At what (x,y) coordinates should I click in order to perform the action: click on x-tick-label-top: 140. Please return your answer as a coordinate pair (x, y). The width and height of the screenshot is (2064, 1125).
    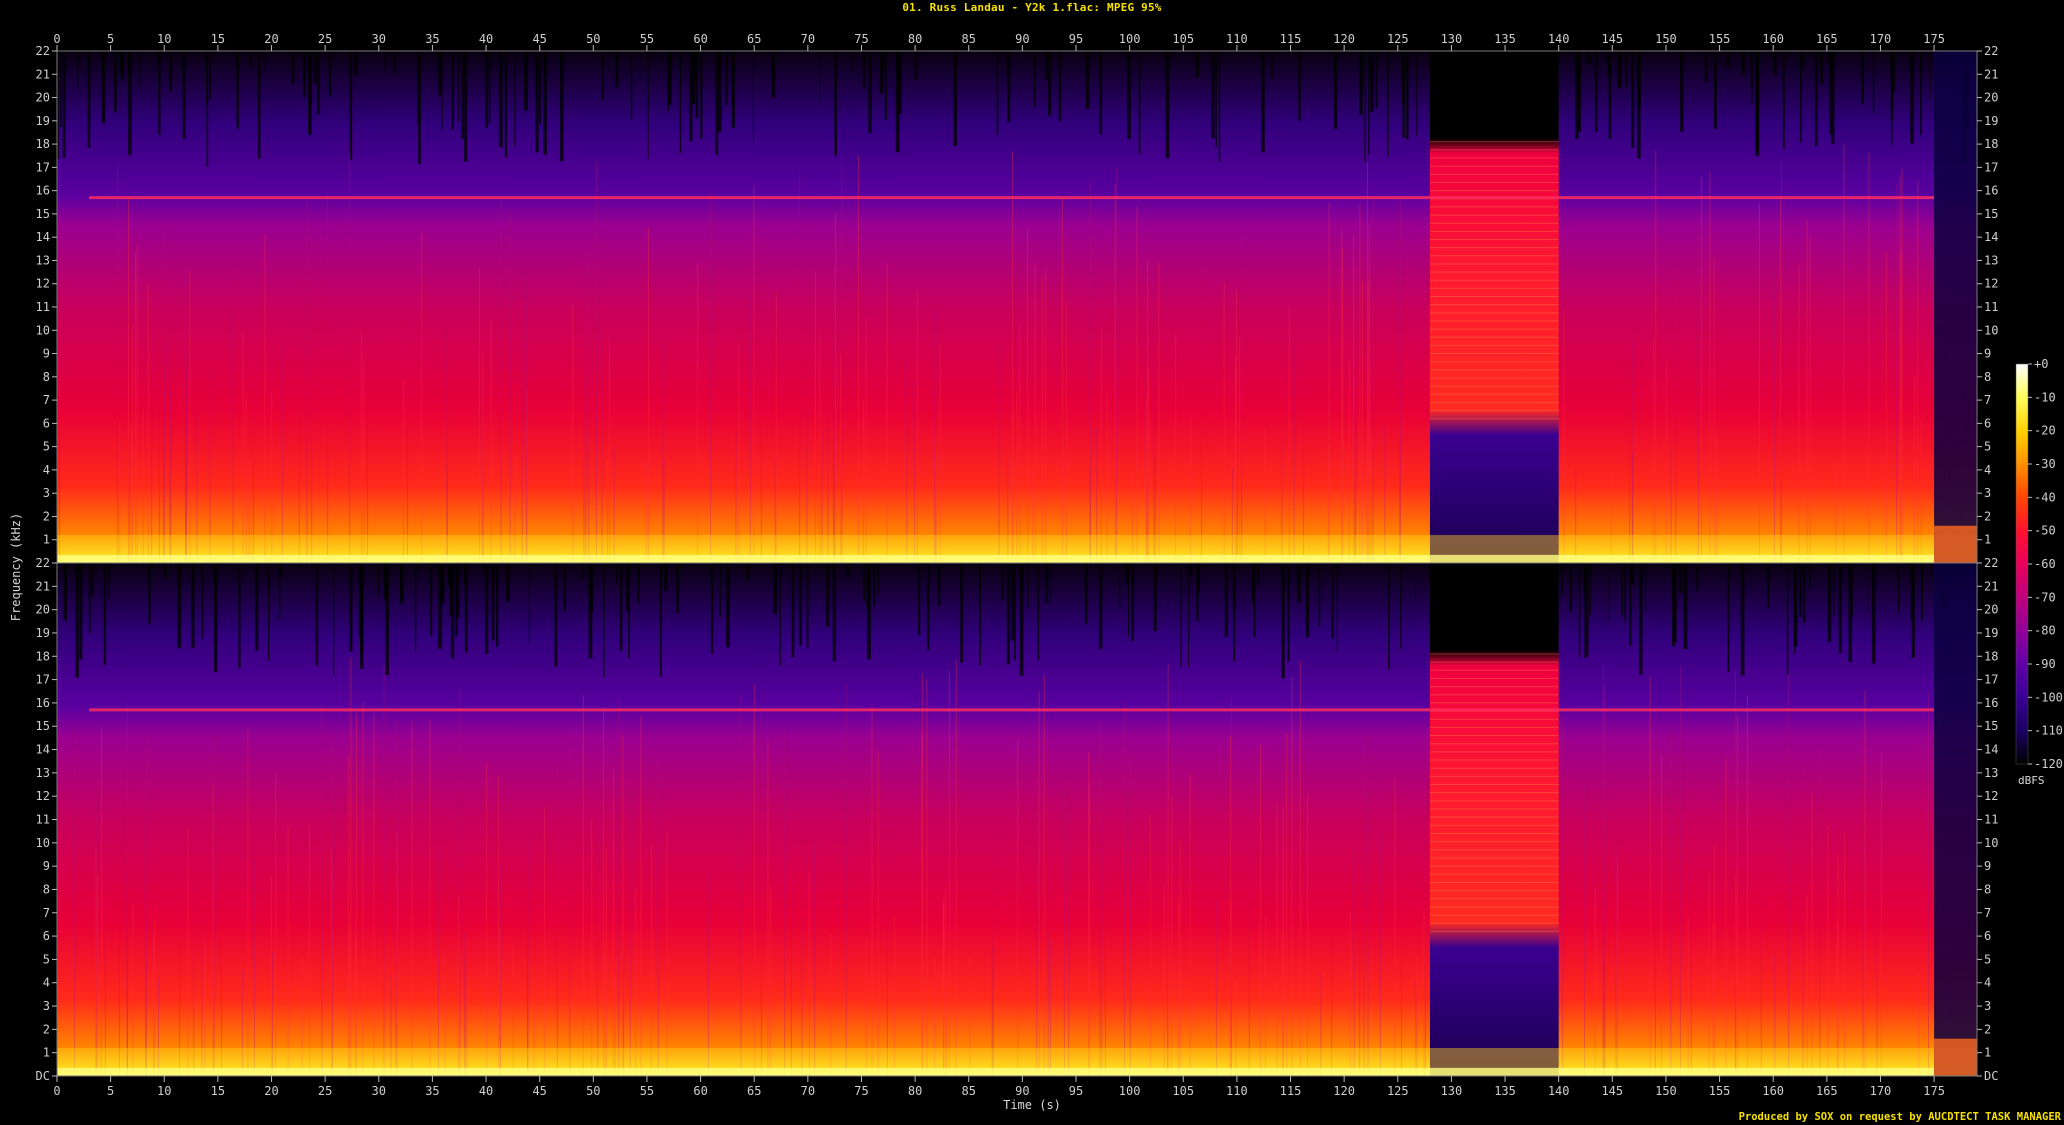
    Looking at the image, I should click on (1559, 39).